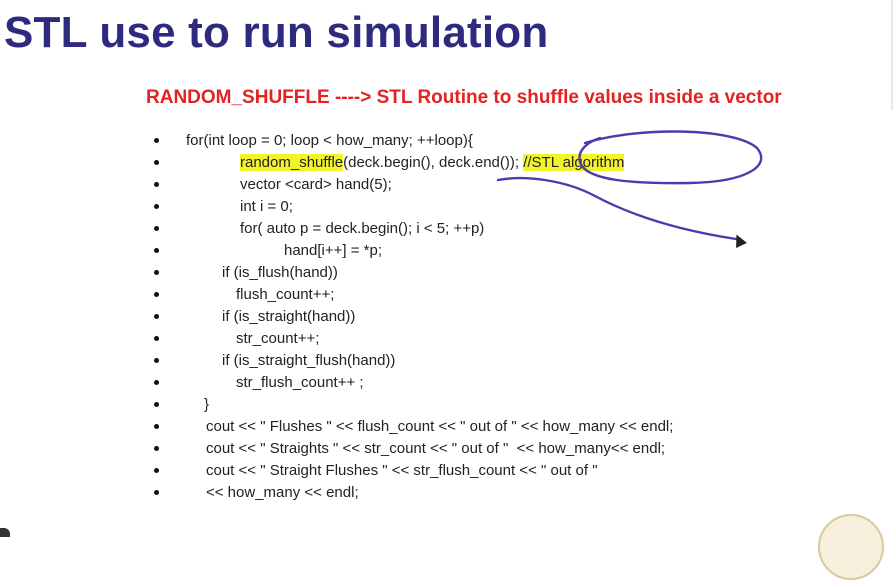 The height and width of the screenshot is (580, 893). What do you see at coordinates (851, 547) in the screenshot?
I see `university-seal-icon` at bounding box center [851, 547].